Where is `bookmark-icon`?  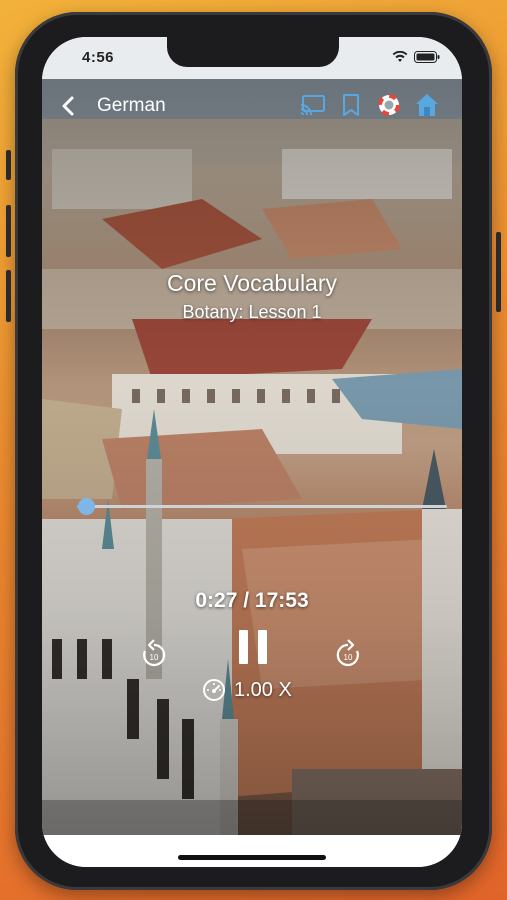 bookmark-icon is located at coordinates (351, 105).